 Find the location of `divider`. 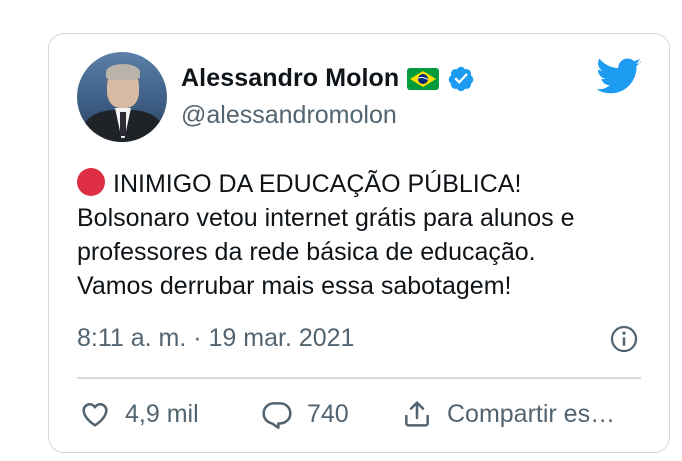

divider is located at coordinates (359, 378).